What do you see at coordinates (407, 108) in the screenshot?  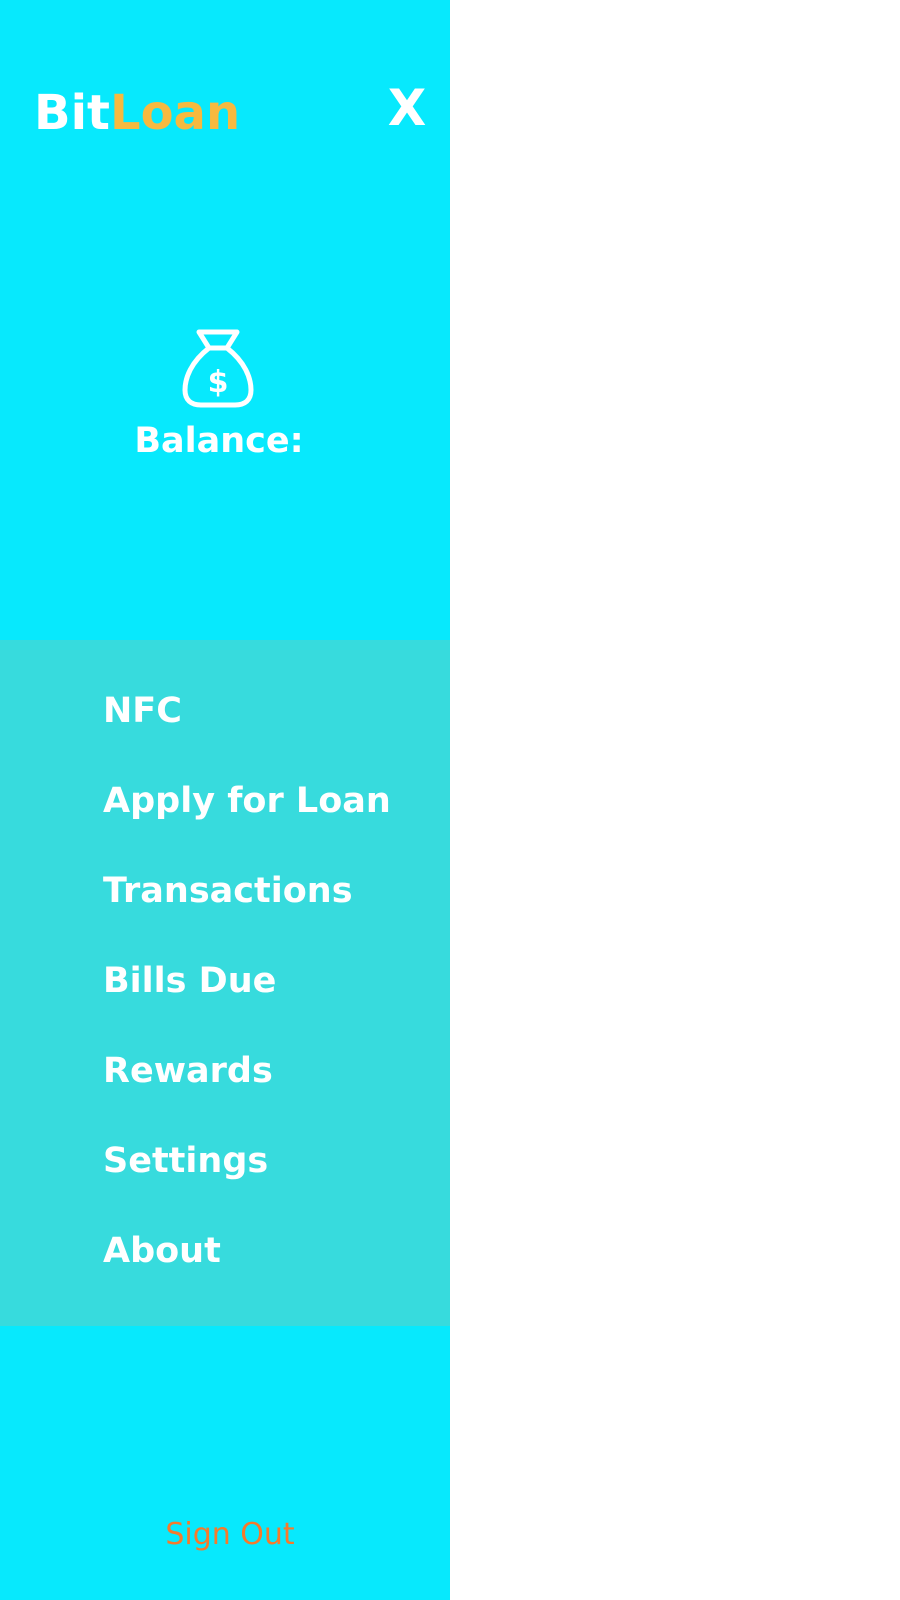 I see `close-drawer-button: X` at bounding box center [407, 108].